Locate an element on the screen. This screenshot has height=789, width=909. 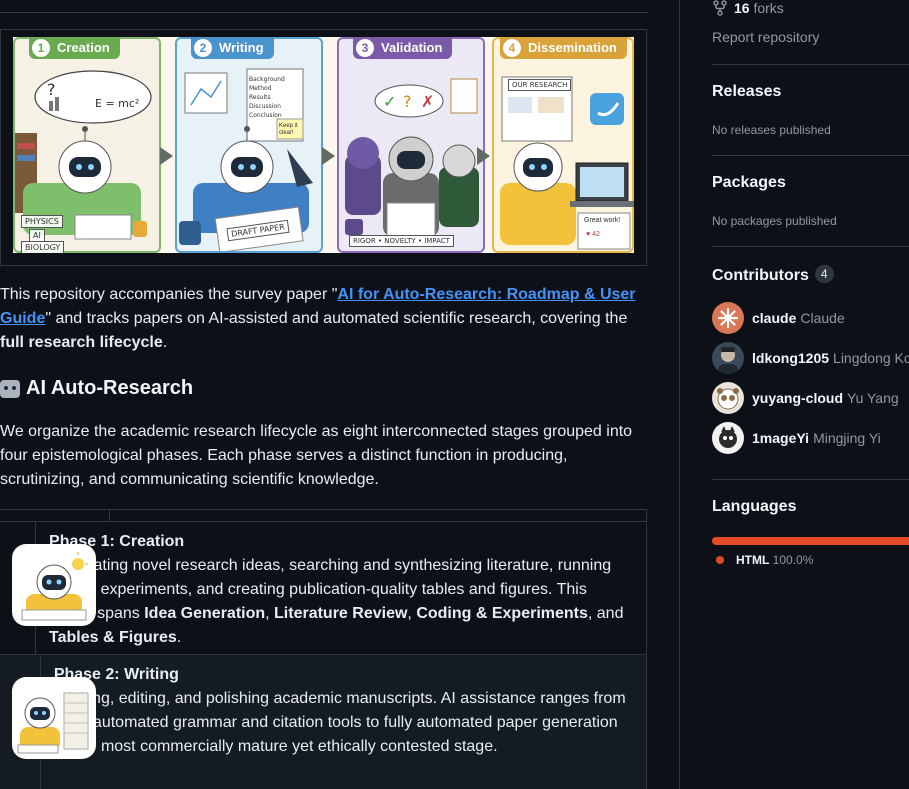
fork-icon is located at coordinates (720, 8).